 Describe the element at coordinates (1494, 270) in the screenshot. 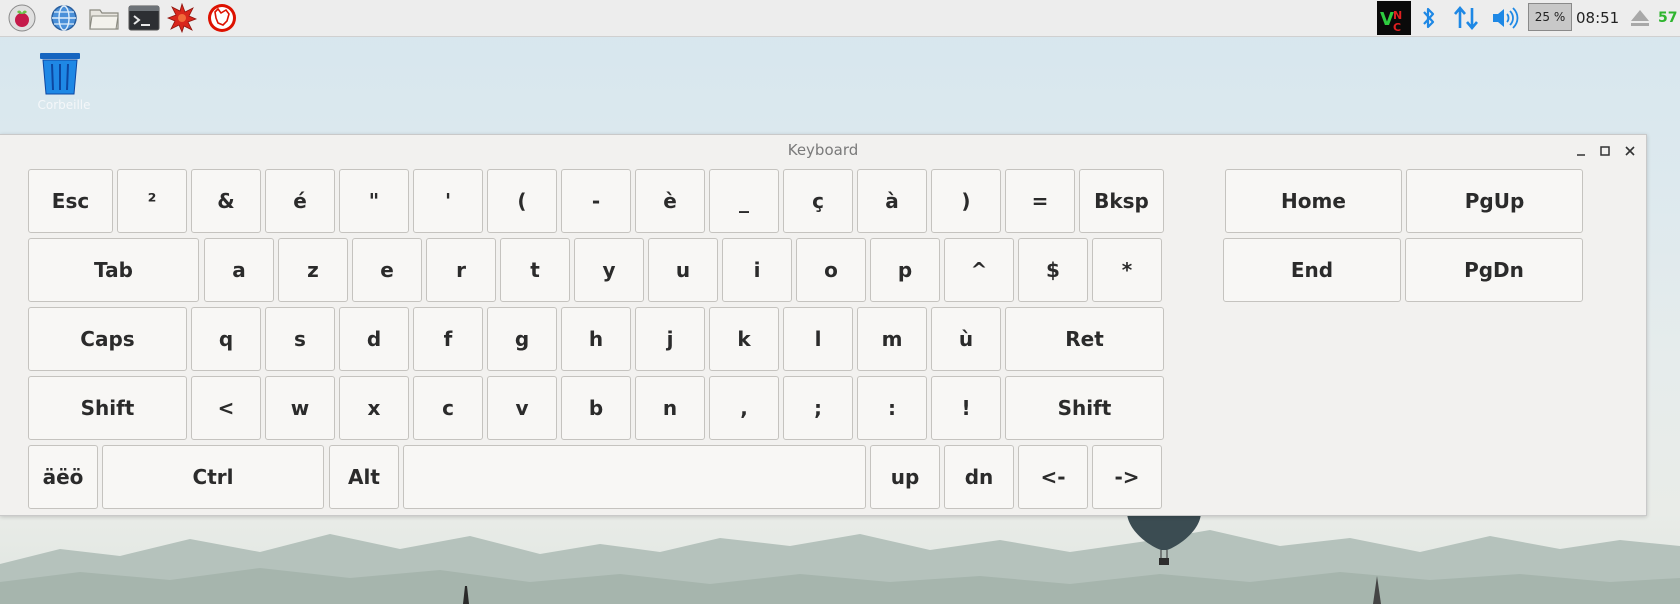

I see `key-pgdn: PgDn` at that location.